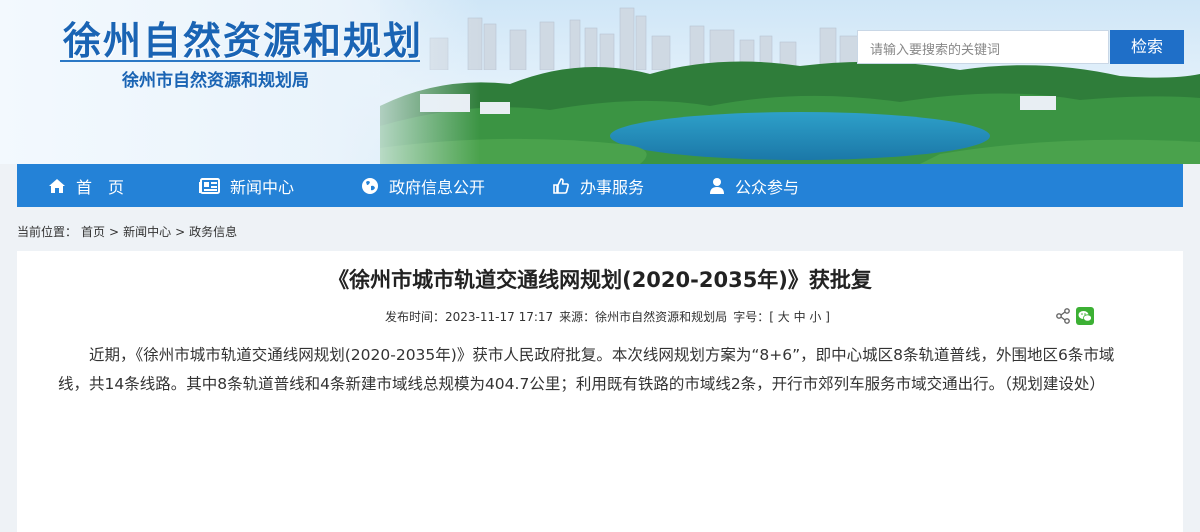 This screenshot has width=1200, height=532. I want to click on globe-icon, so click(370, 185).